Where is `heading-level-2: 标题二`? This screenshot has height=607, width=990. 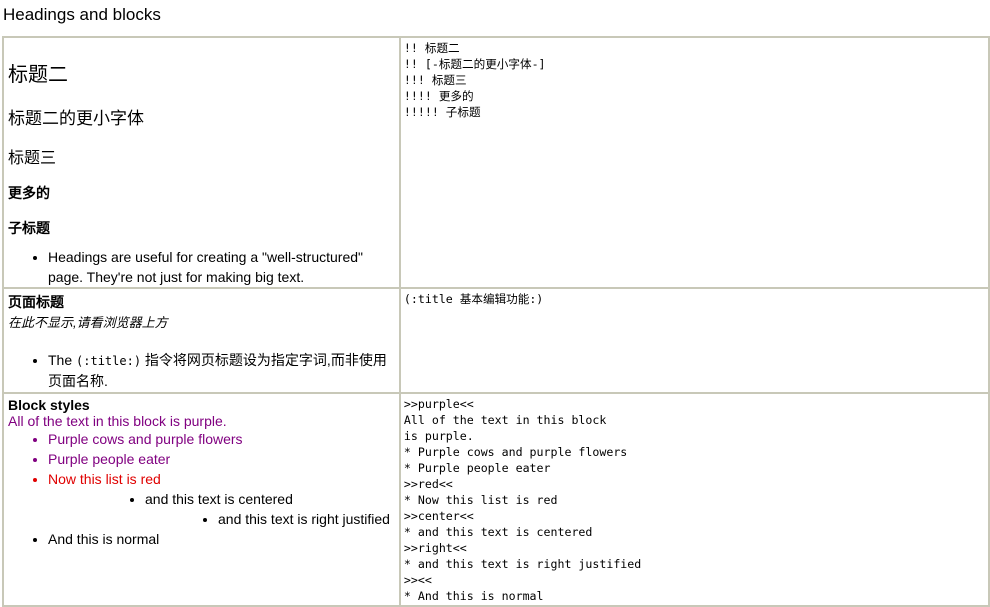
heading-level-2: 标题二 is located at coordinates (38, 75).